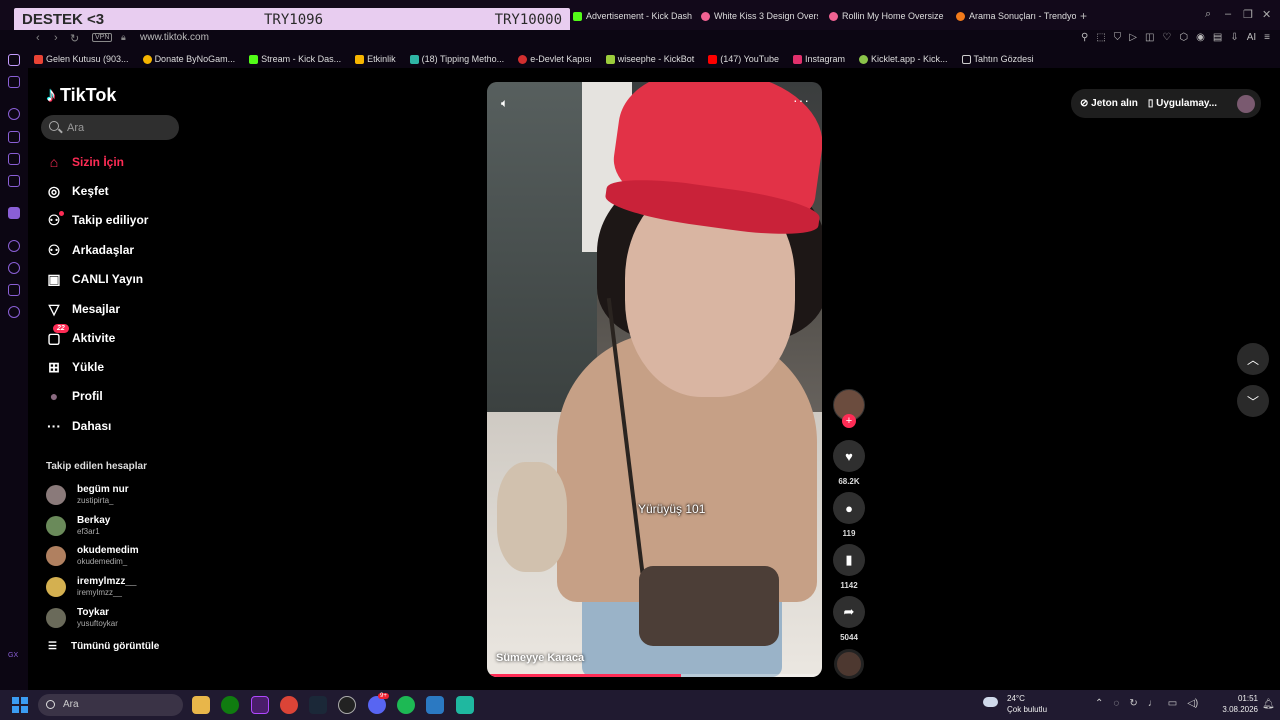 This screenshot has height=720, width=1280. I want to click on notification-bell-icon: 🔔︎, so click(1268, 704).